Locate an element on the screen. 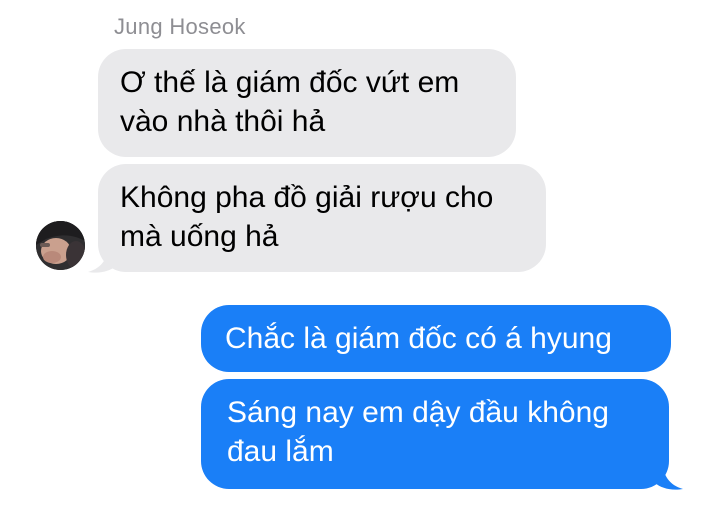 This screenshot has height=513, width=720. outgoing-bubble-tail is located at coordinates (669, 476).